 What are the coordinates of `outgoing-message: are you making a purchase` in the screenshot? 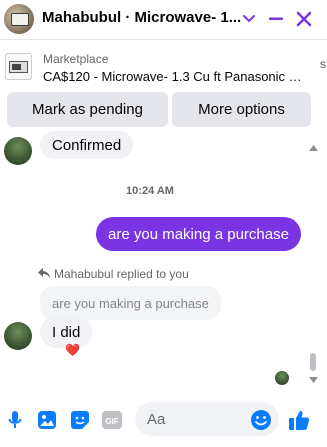 It's located at (198, 234).